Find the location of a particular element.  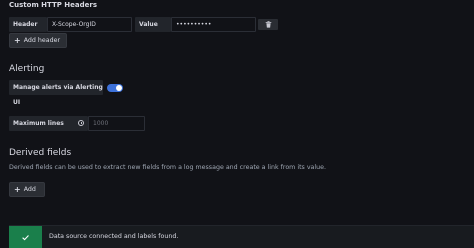

delete-header-button is located at coordinates (268, 24).